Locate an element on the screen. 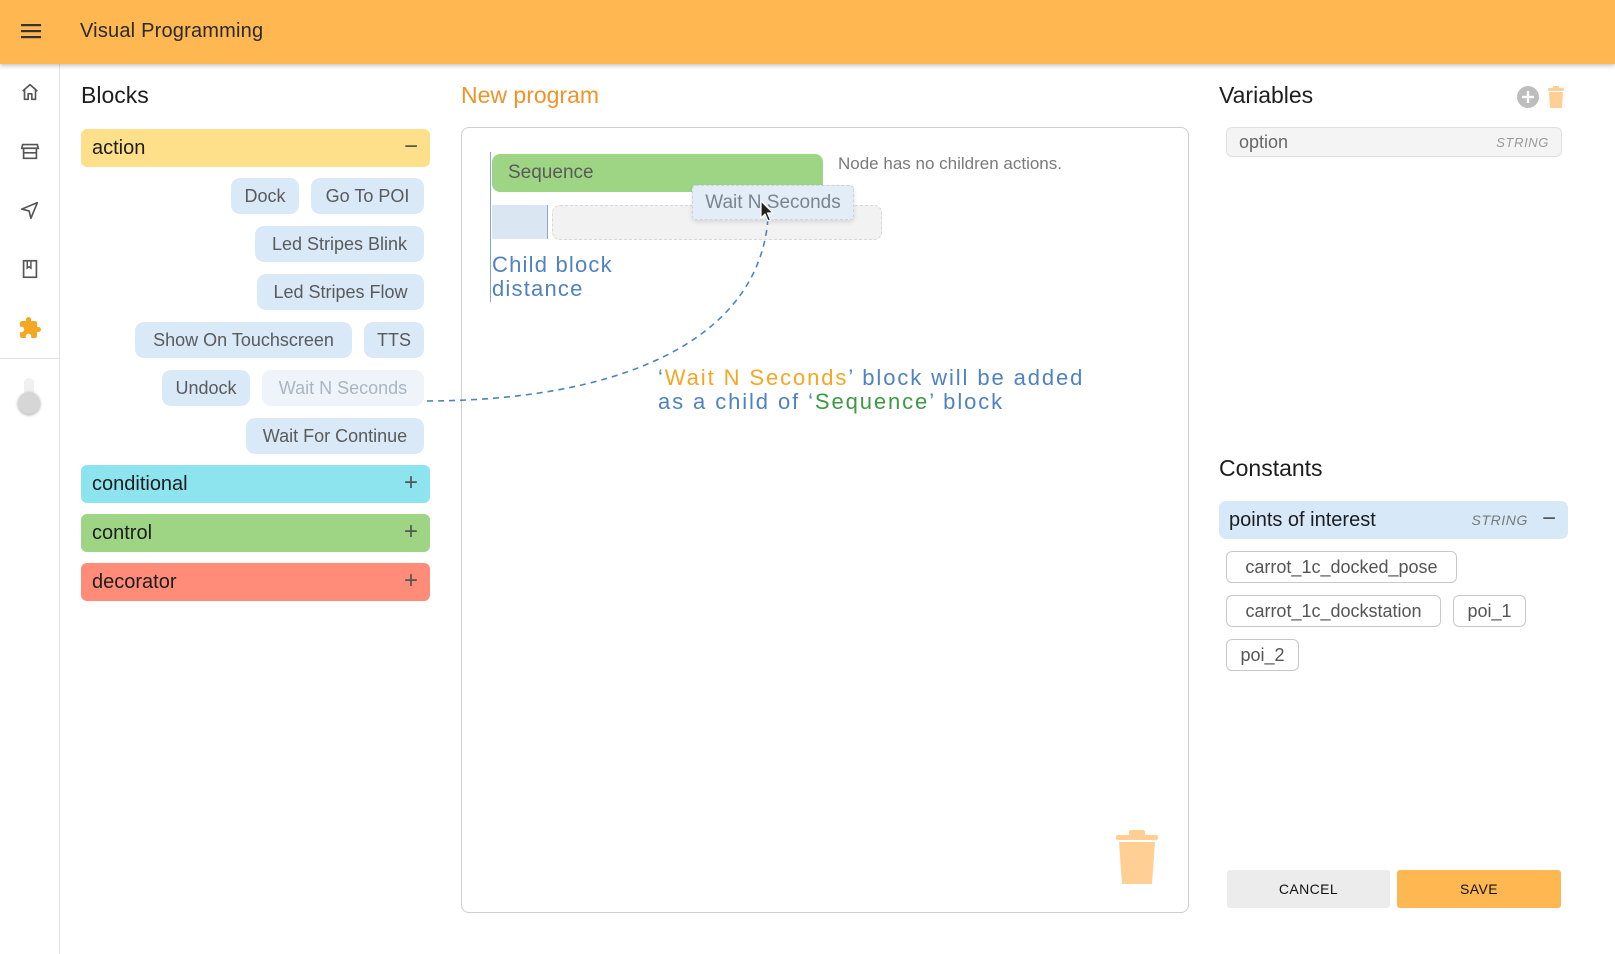  block-dock: Dock is located at coordinates (265, 196).